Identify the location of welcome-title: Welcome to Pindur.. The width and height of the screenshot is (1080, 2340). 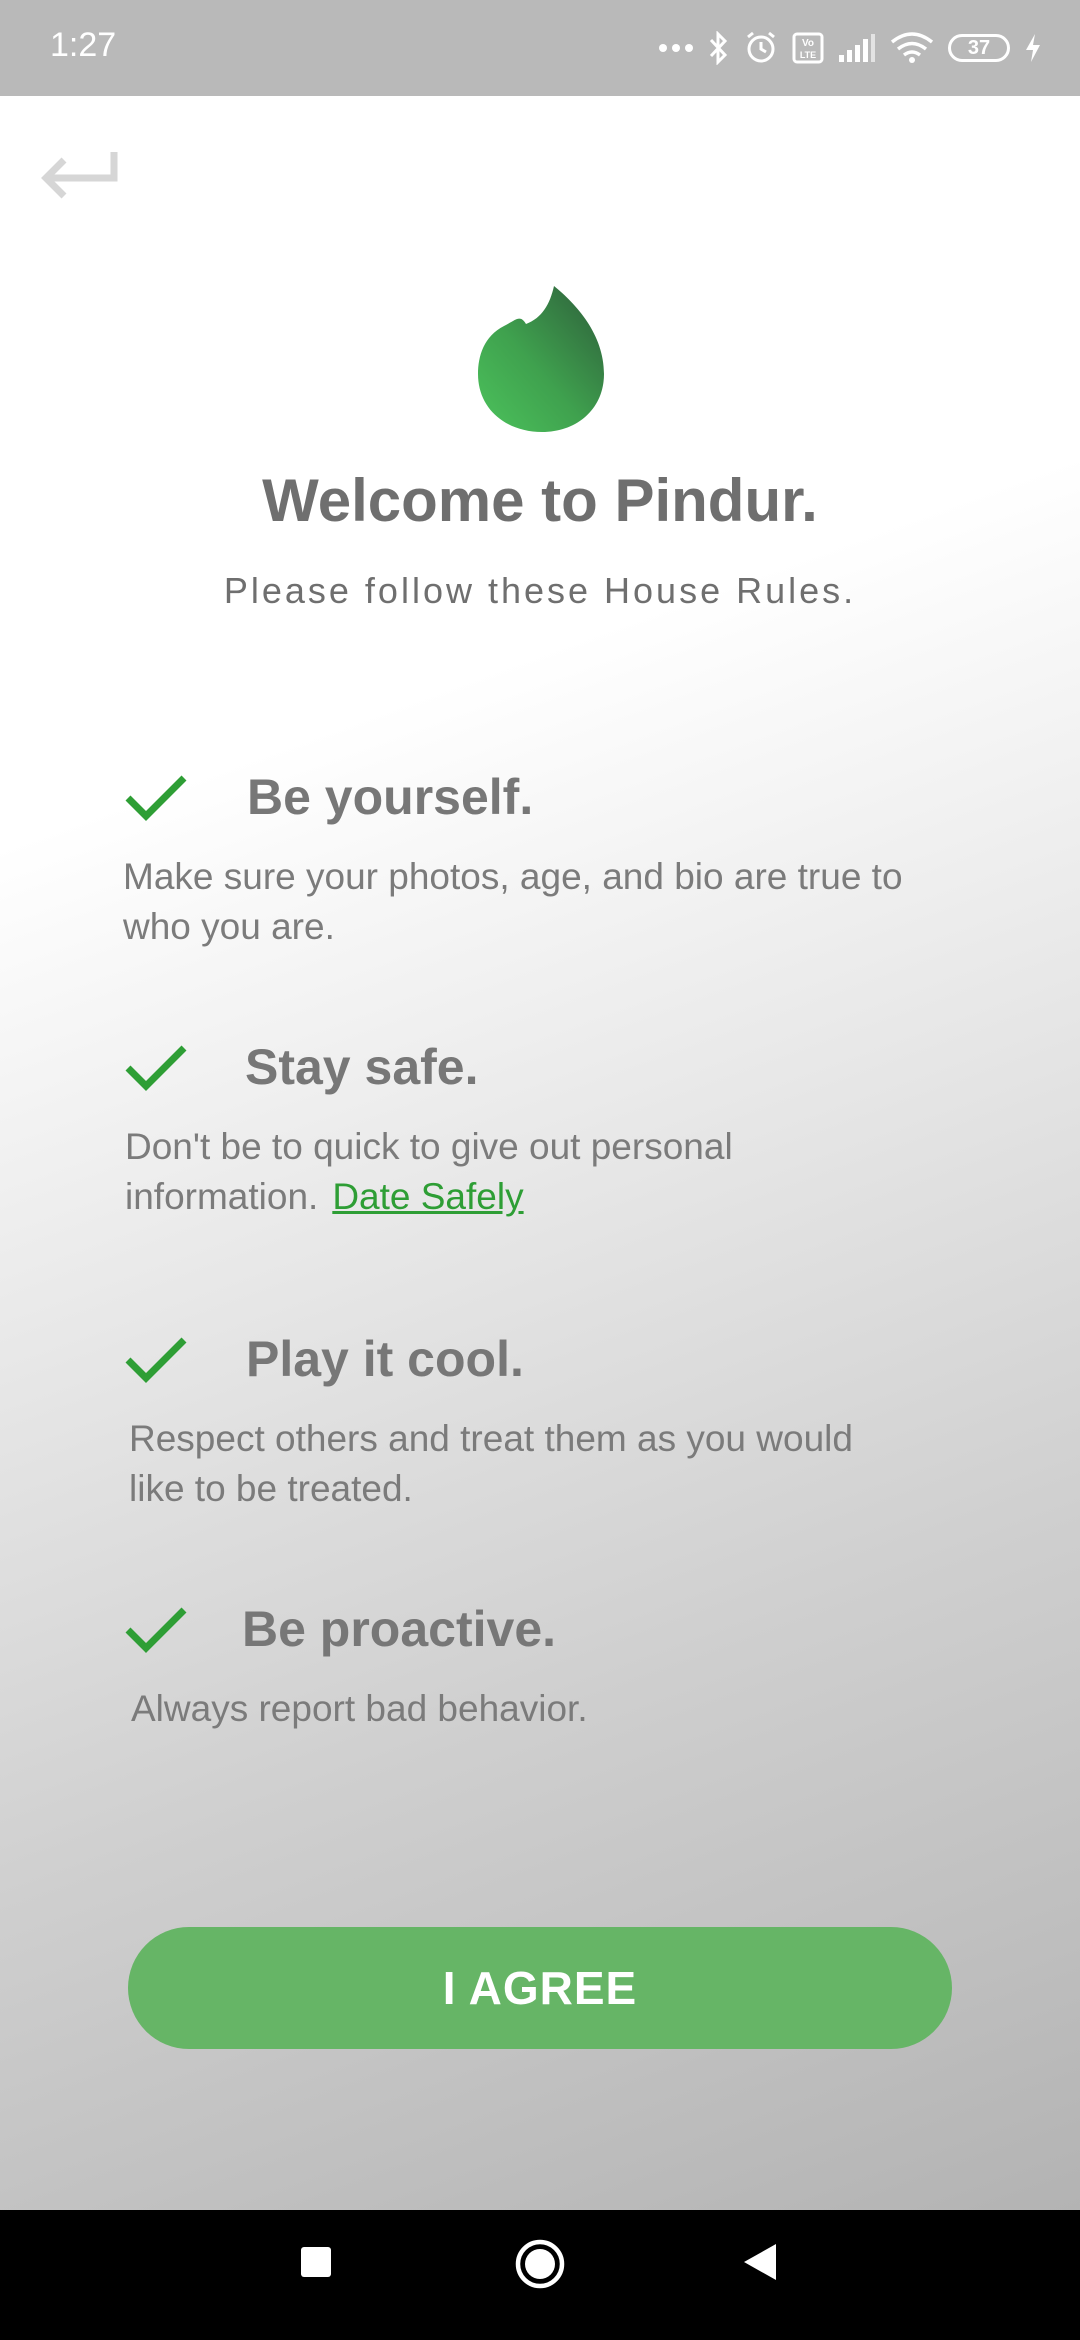
(540, 500).